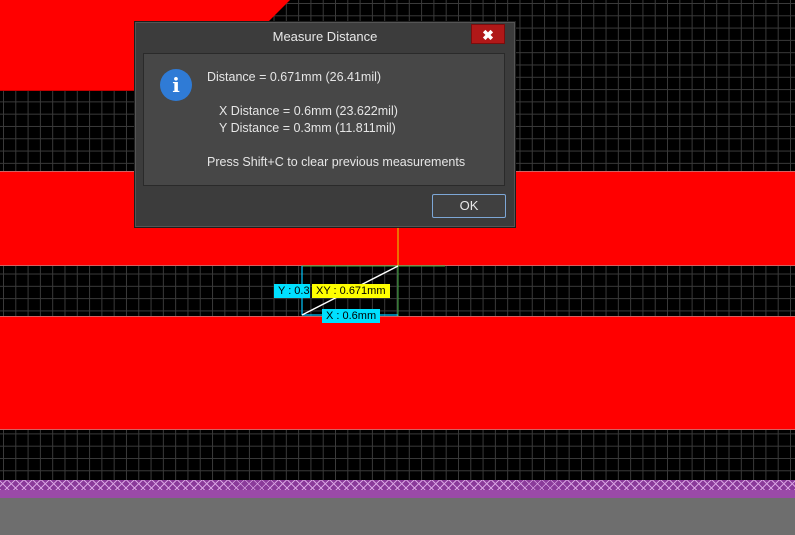 Image resolution: width=795 pixels, height=535 pixels. What do you see at coordinates (351, 316) in the screenshot?
I see `measure-x-label: X : 0.6mm` at bounding box center [351, 316].